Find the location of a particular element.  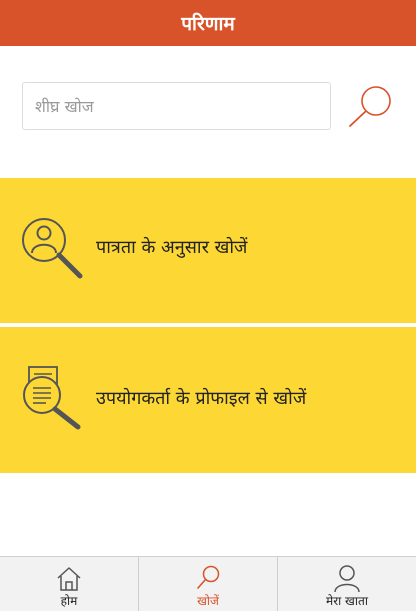

search-button is located at coordinates (370, 106).